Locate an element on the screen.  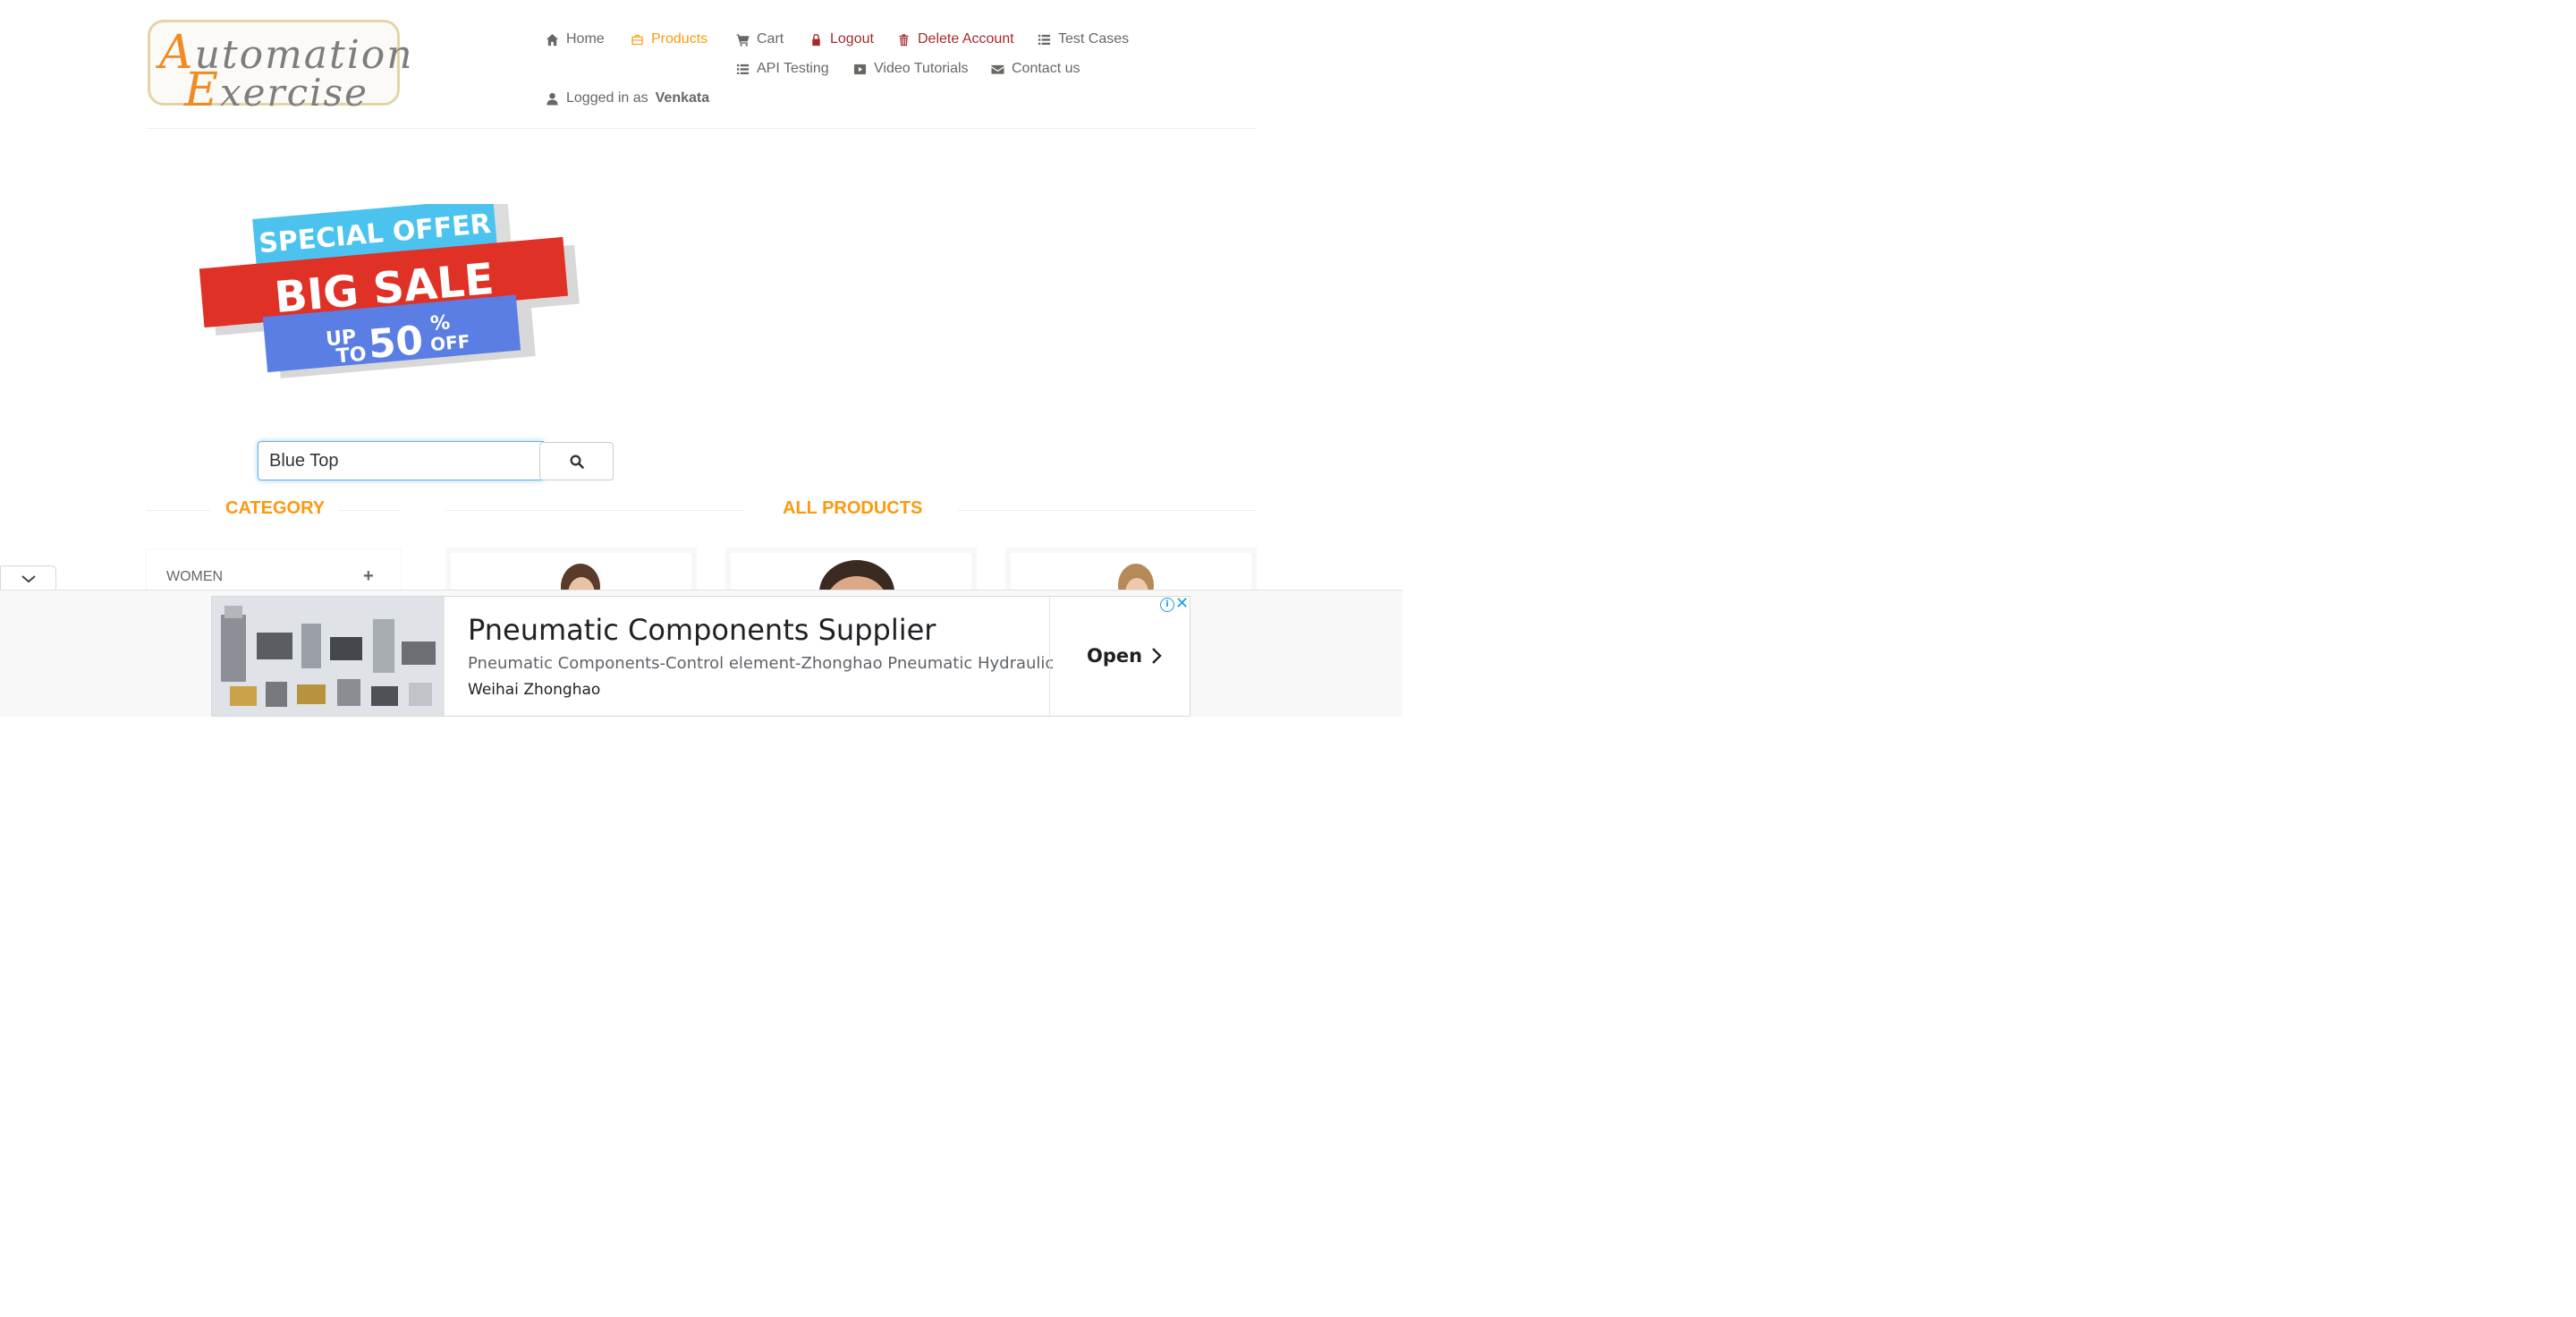
banner-off: OFF is located at coordinates (449, 342).